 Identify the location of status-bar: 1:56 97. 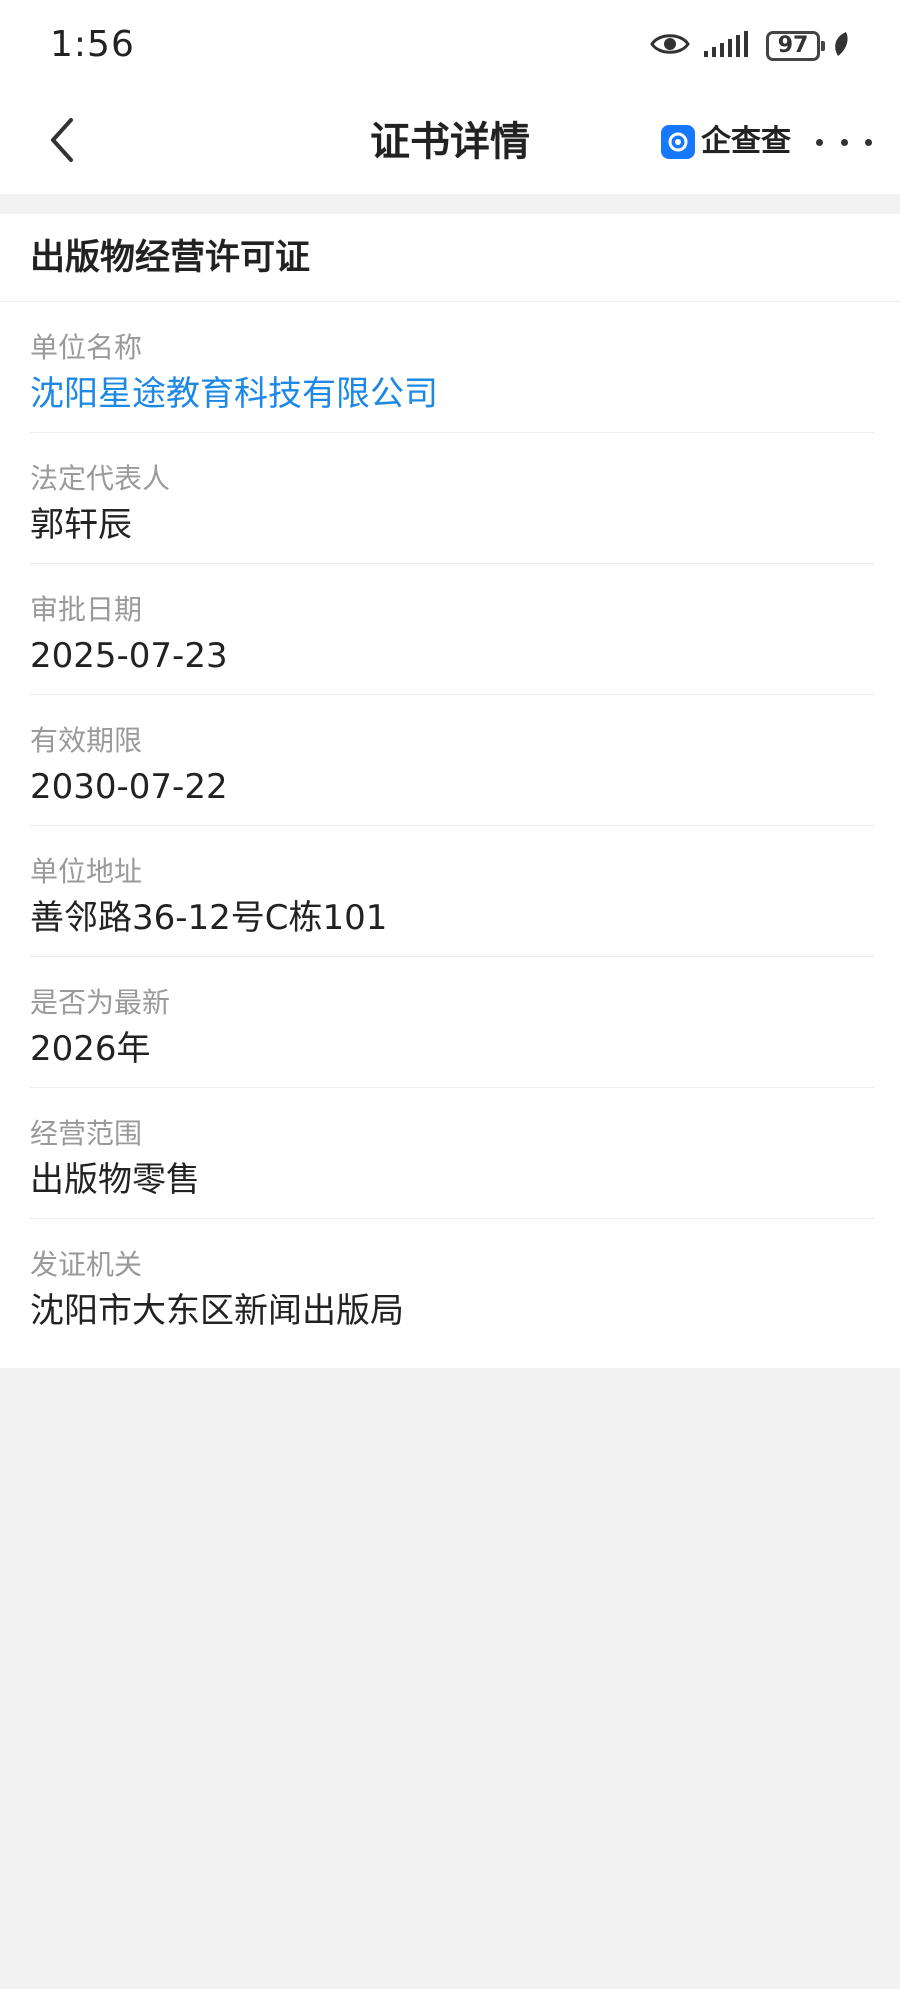
(450, 45).